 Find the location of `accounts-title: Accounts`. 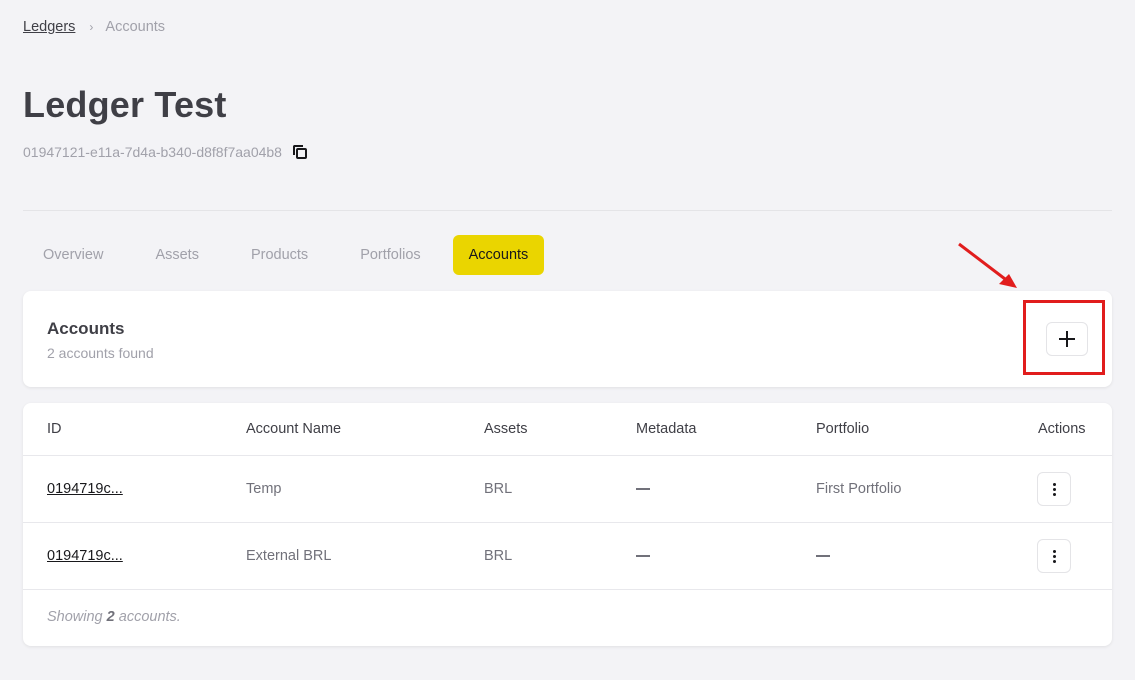

accounts-title: Accounts is located at coordinates (86, 328).